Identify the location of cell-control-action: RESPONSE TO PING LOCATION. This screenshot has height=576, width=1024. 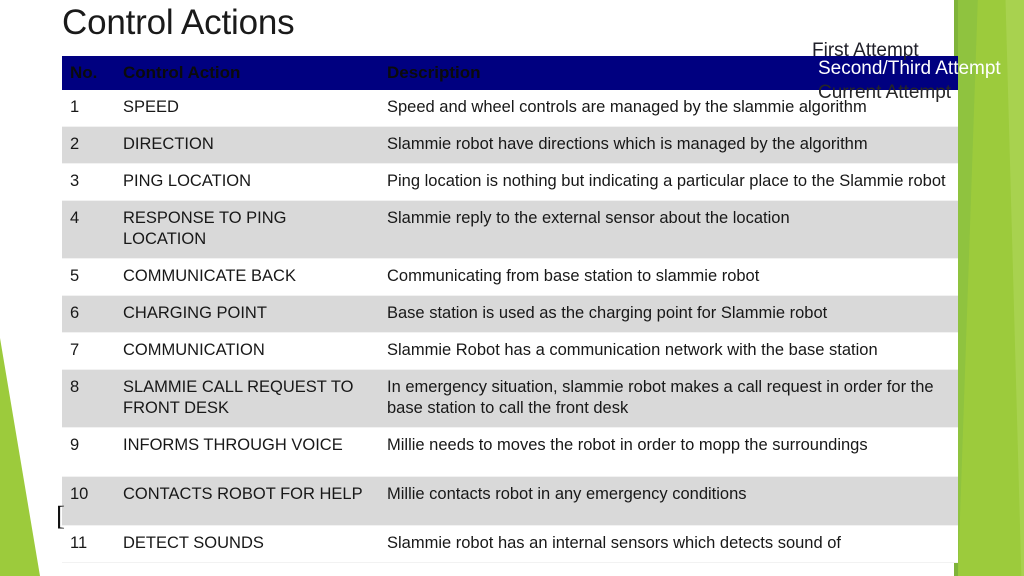
(249, 229).